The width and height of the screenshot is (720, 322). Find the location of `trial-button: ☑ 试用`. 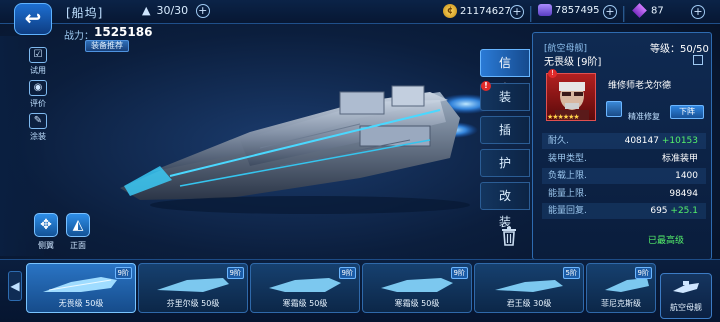

trial-button: ☑ 试用 is located at coordinates (38, 61).